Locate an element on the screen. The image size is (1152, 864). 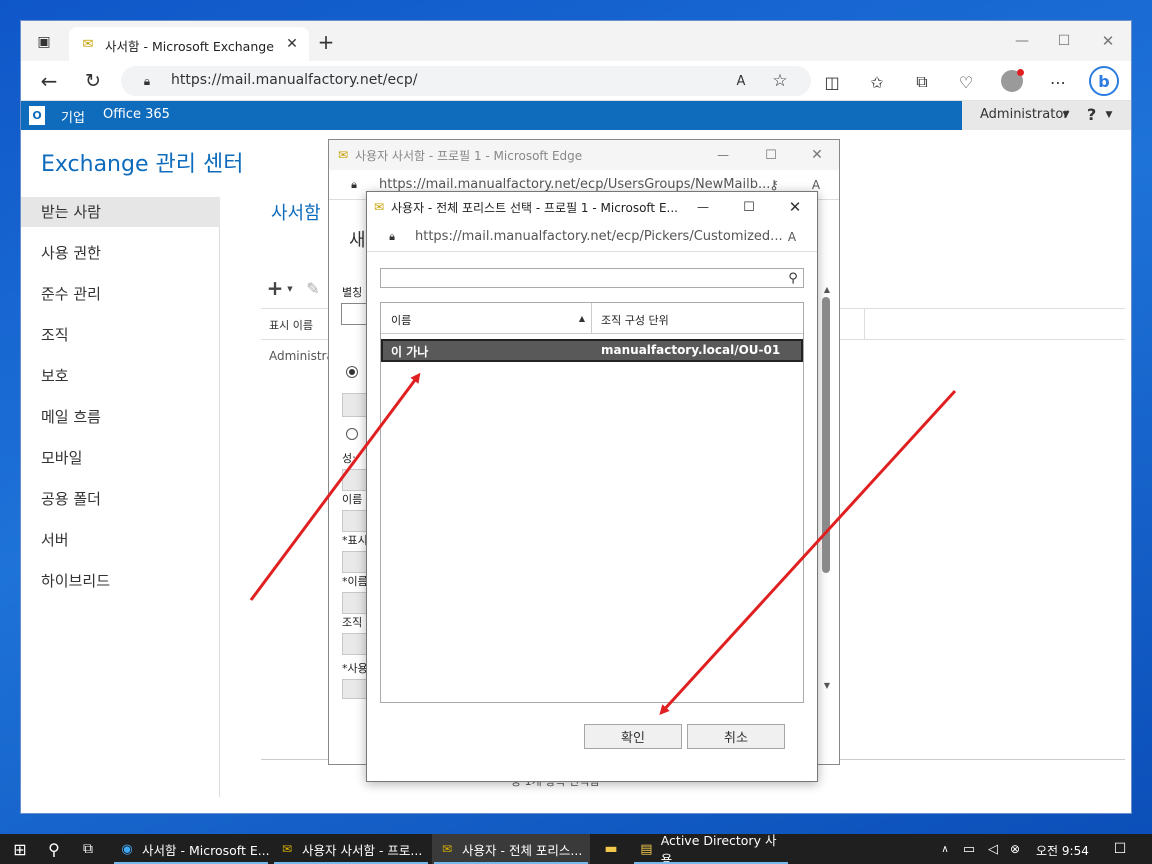
notification-error-icon: ⊗ is located at coordinates (1015, 849).